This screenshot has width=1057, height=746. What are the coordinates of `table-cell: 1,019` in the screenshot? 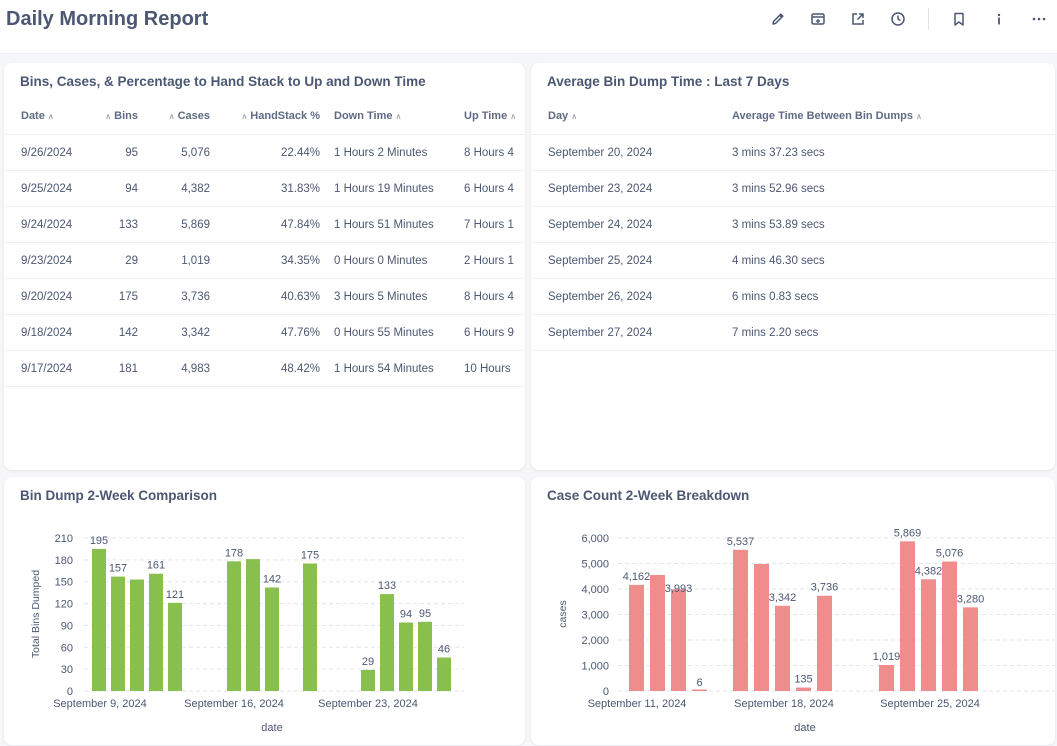 It's located at (180, 260).